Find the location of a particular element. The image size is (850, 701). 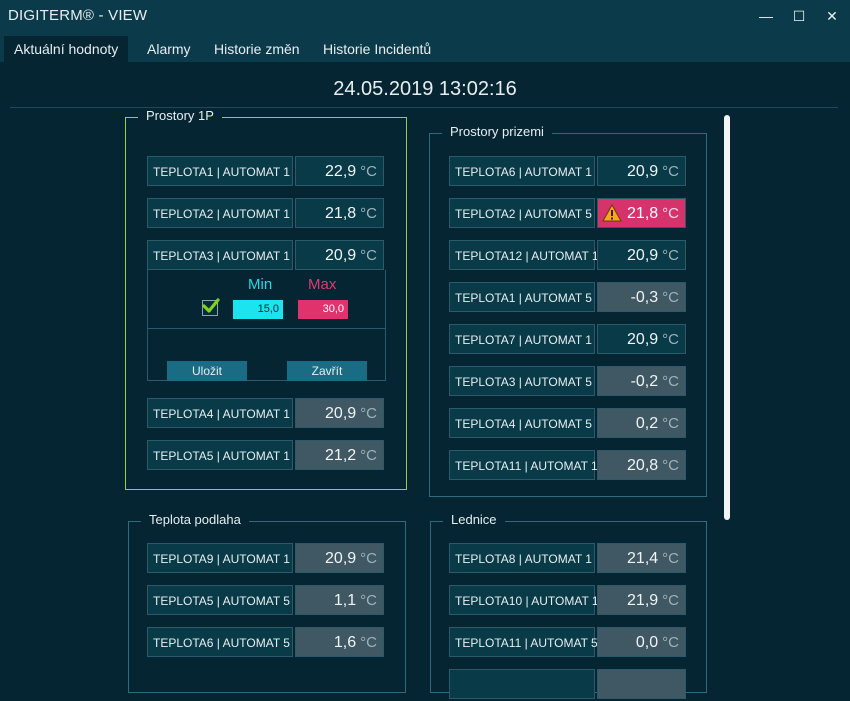

sensor-label: TEPLOTA10 | AUTOMAT 1 is located at coordinates (524, 600).